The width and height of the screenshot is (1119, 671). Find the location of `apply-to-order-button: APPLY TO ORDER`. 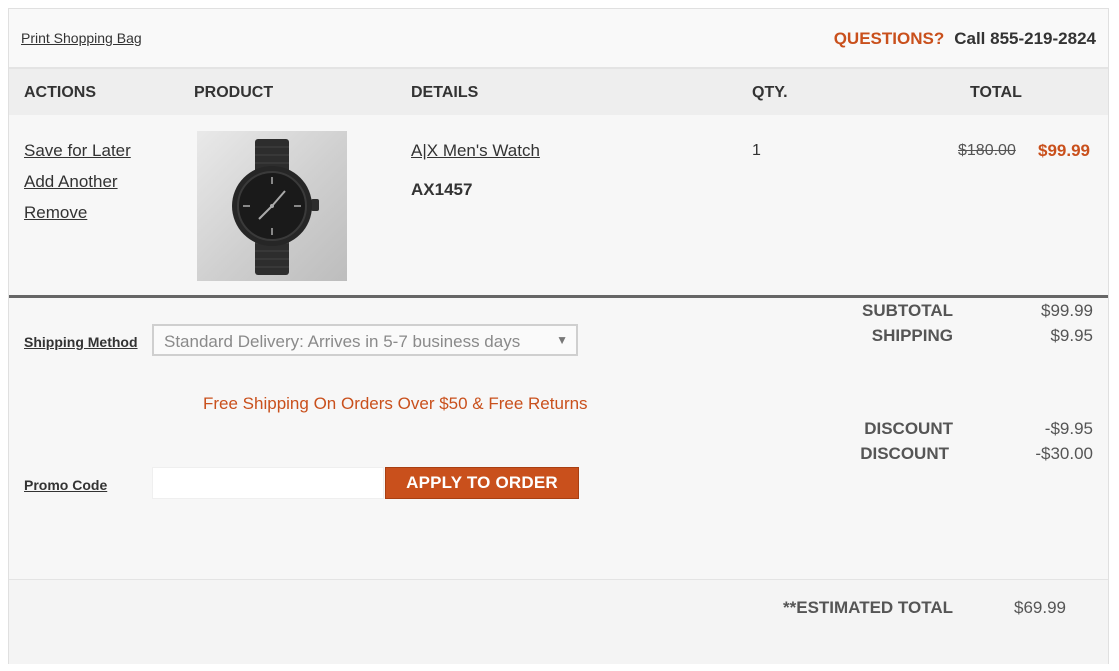

apply-to-order-button: APPLY TO ORDER is located at coordinates (482, 483).